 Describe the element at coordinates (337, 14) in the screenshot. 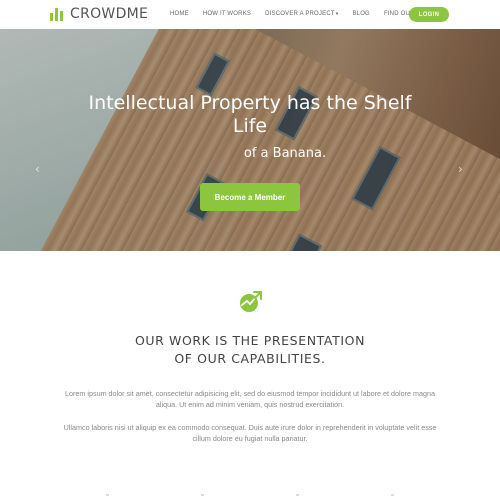

I see `chevron-down-icon: ▾` at that location.